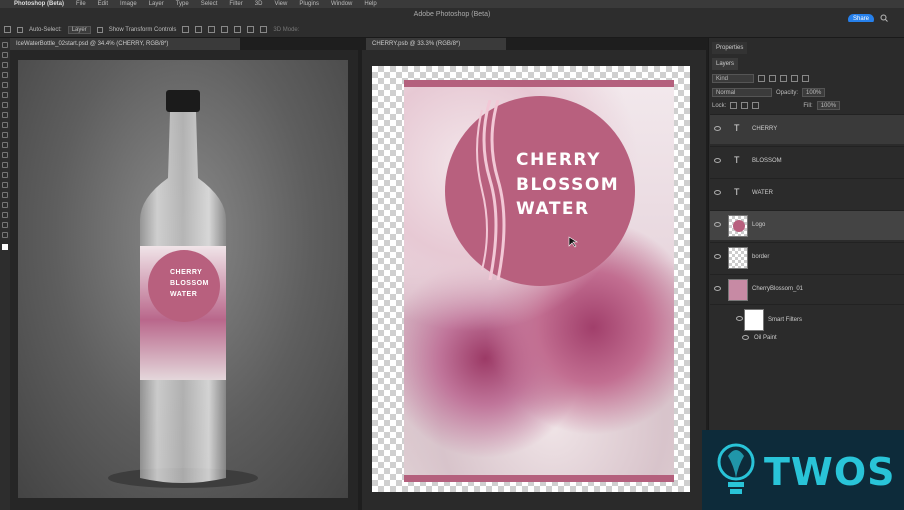 This screenshot has width=904, height=510. Describe the element at coordinates (5, 195) in the screenshot. I see `type-tool` at that location.